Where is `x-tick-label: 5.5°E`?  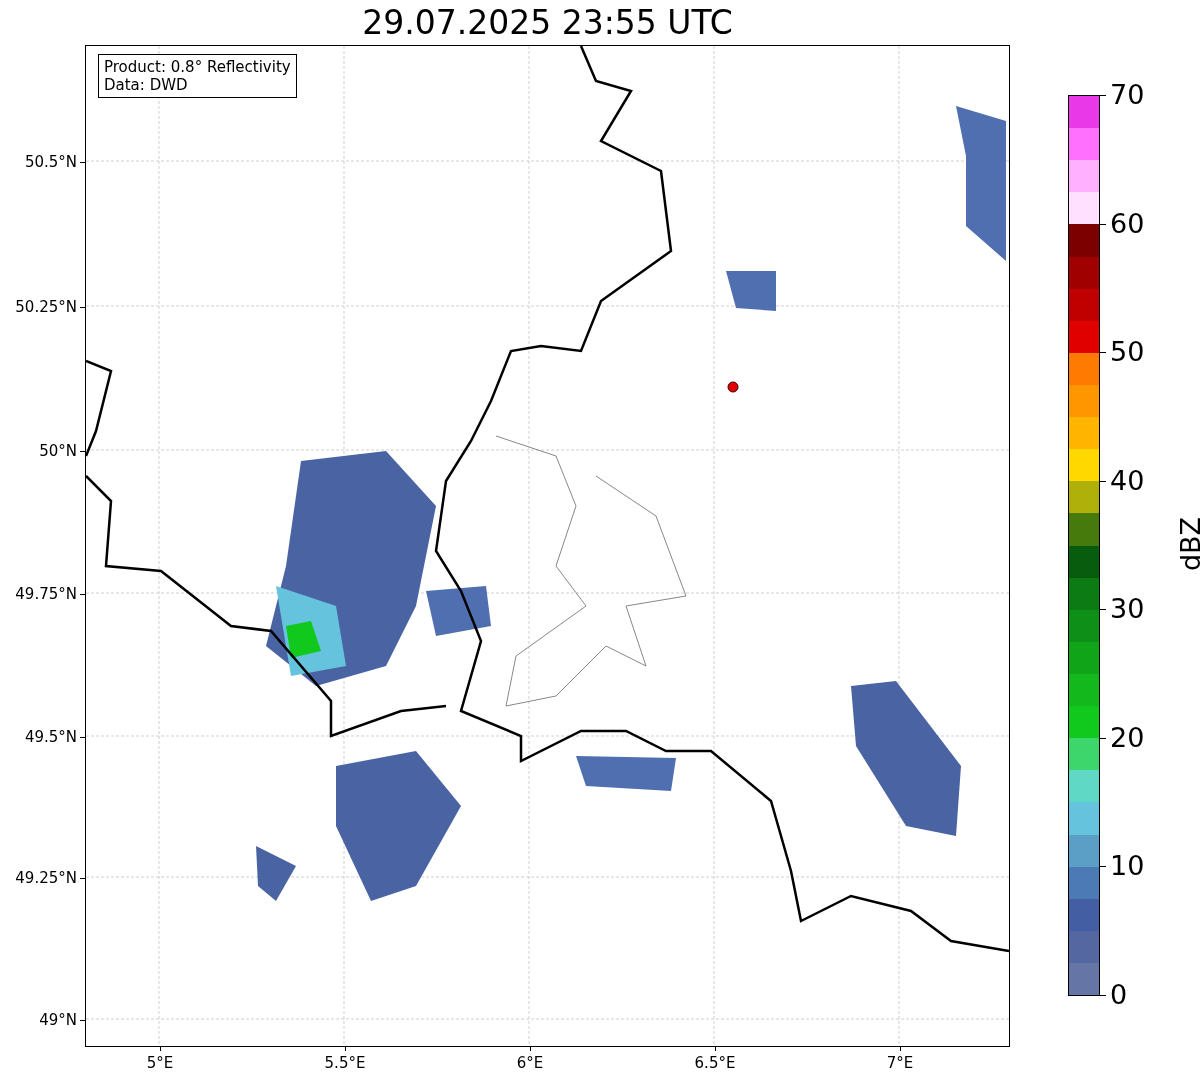 x-tick-label: 5.5°E is located at coordinates (345, 1063).